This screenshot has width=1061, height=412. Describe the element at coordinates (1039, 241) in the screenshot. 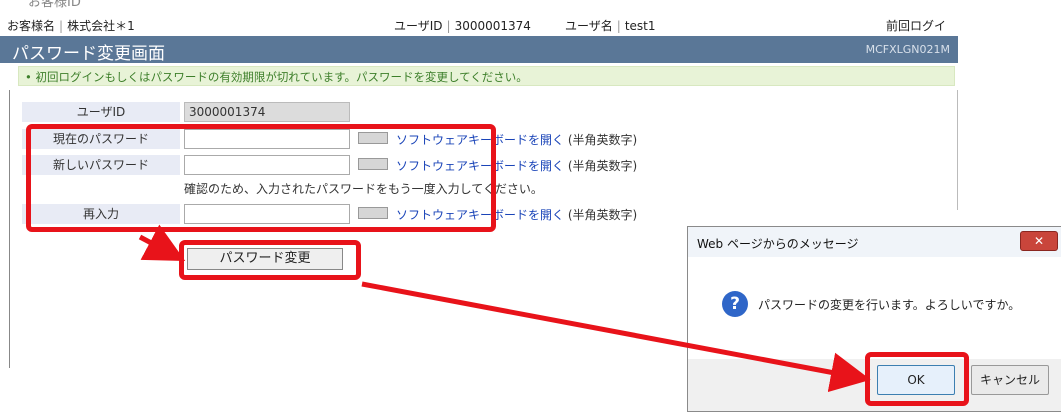

I see `close-icon: ✕` at that location.